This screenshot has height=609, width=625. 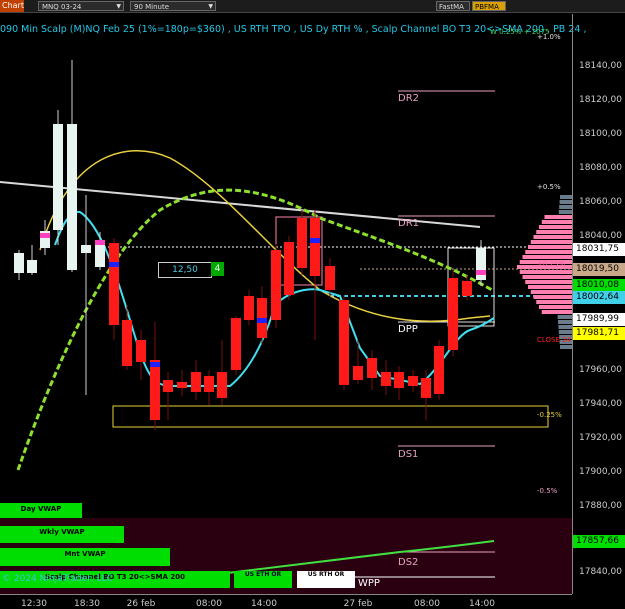 I want to click on pct-plus-05: +0.5%, so click(x=549, y=187).